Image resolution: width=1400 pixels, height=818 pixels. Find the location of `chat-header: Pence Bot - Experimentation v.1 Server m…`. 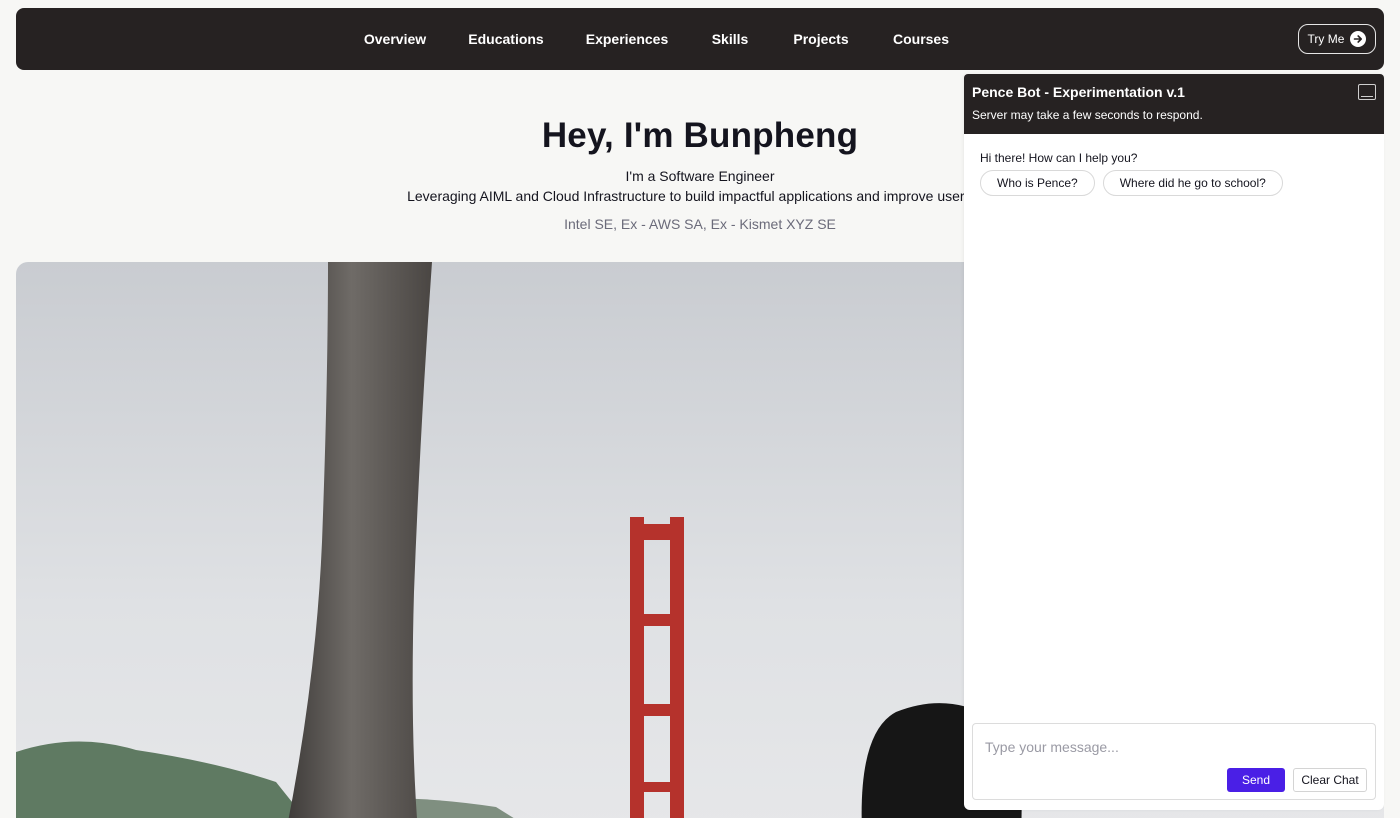

chat-header: Pence Bot - Experimentation v.1 Server m… is located at coordinates (1174, 104).